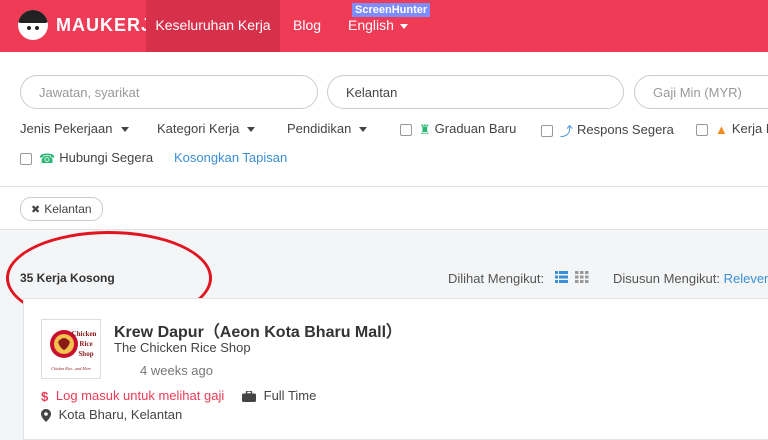 This screenshot has width=768, height=440. Describe the element at coordinates (33, 25) in the screenshot. I see `logo-face-icon` at that location.